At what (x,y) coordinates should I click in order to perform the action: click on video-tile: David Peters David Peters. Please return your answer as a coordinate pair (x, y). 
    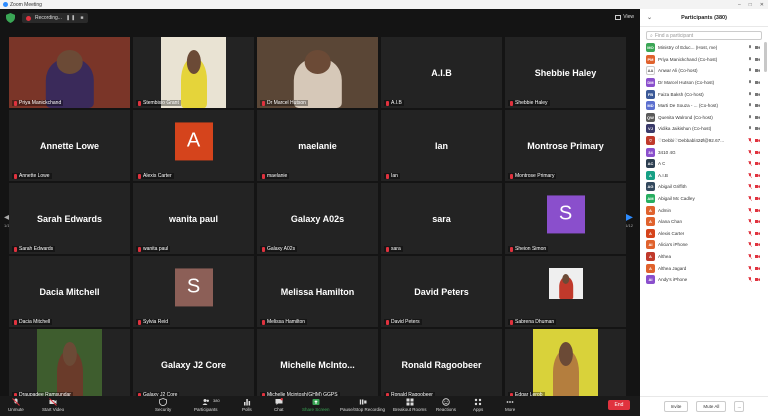
    Looking at the image, I should click on (441, 291).